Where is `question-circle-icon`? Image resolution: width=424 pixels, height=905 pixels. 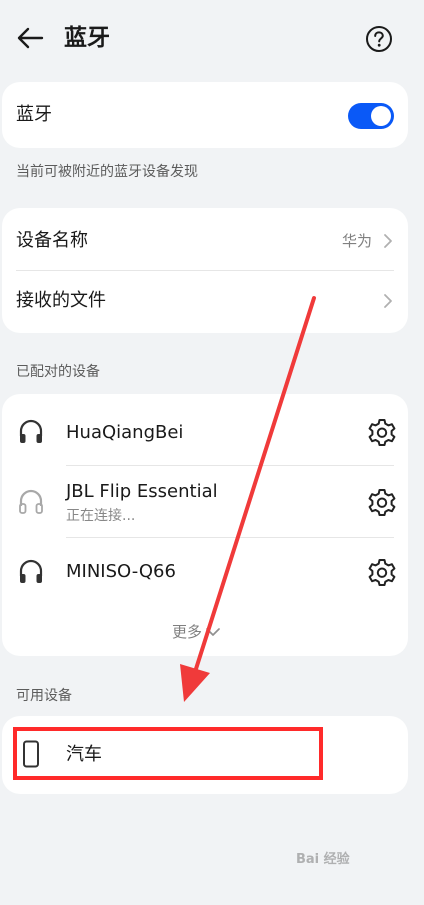
question-circle-icon is located at coordinates (379, 39).